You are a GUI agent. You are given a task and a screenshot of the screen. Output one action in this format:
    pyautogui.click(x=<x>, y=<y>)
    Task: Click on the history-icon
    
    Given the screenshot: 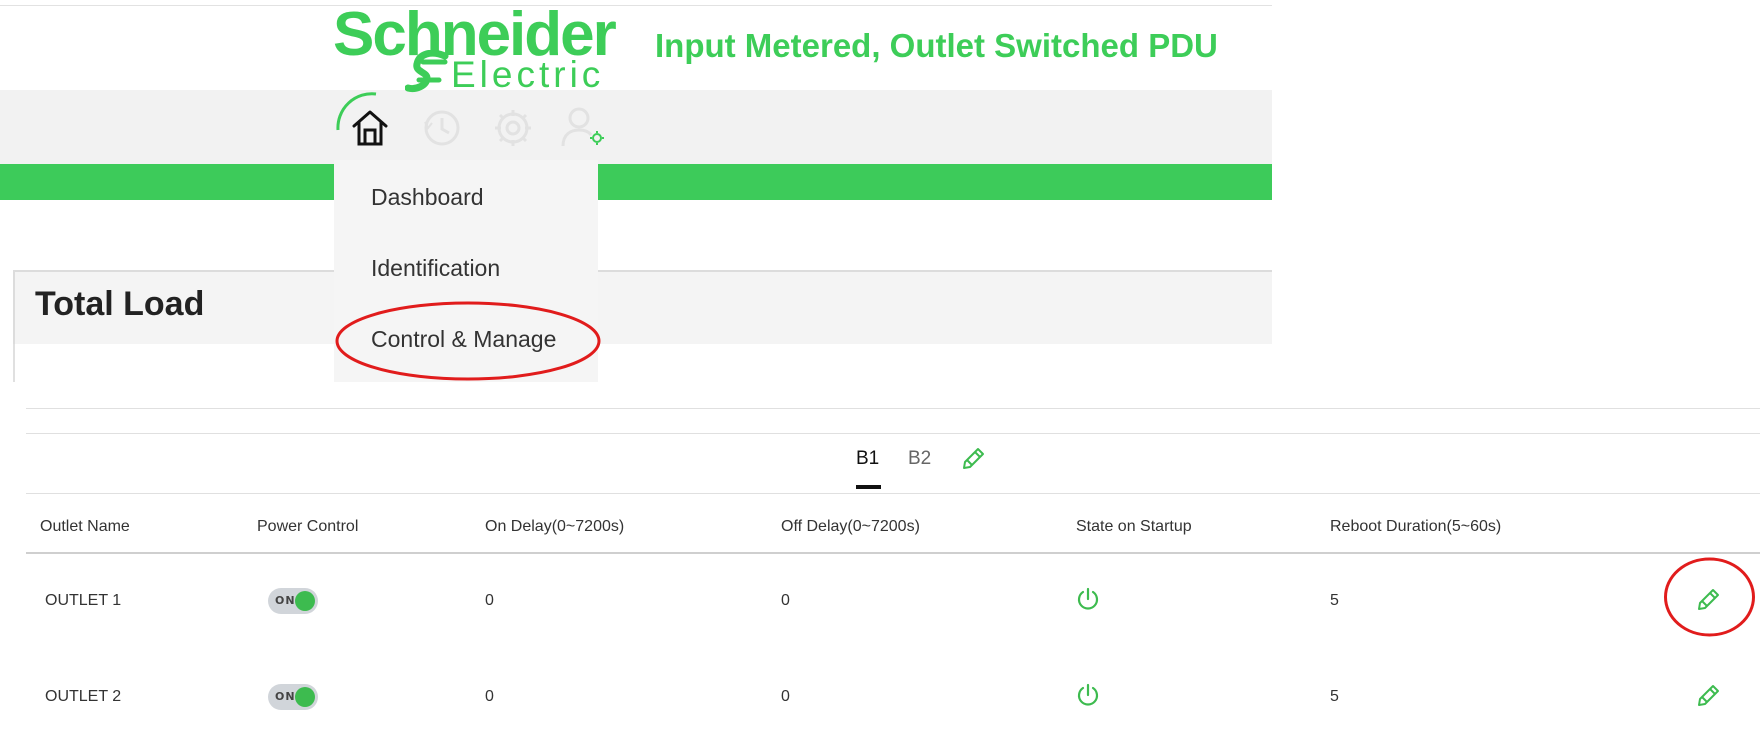 What is the action you would take?
    pyautogui.click(x=442, y=128)
    